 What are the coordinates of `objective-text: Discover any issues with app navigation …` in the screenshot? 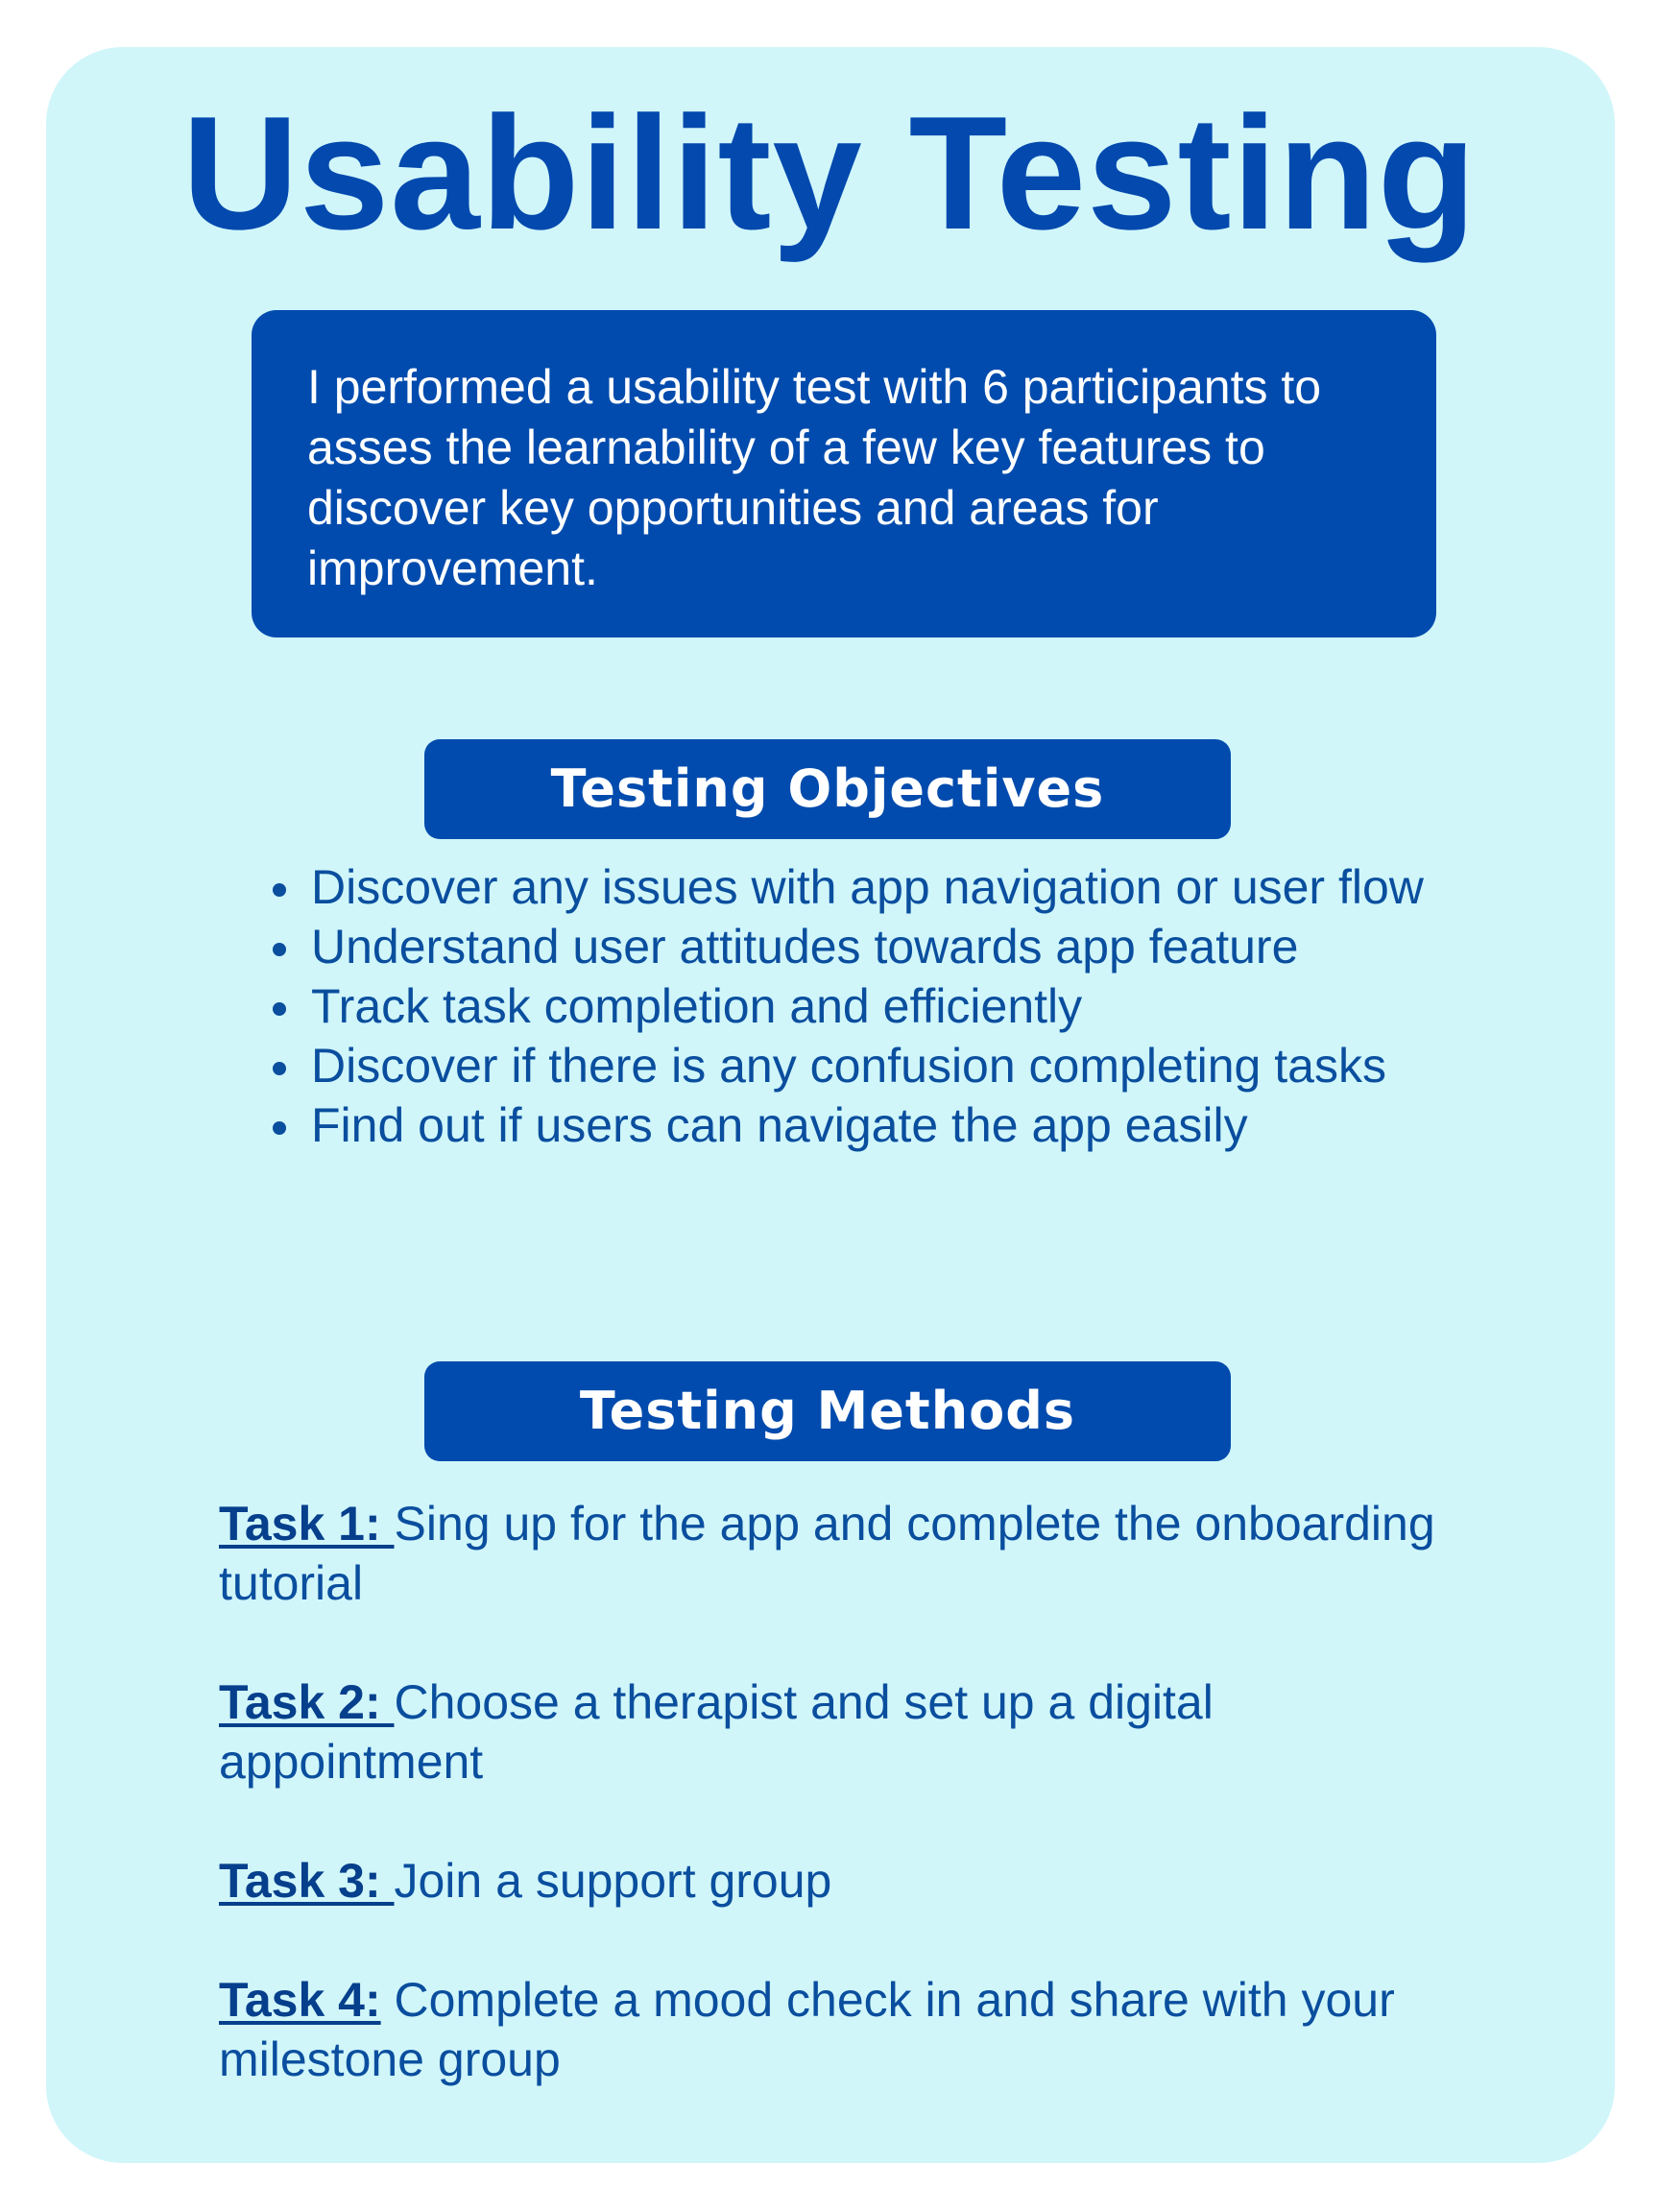 It's located at (867, 887).